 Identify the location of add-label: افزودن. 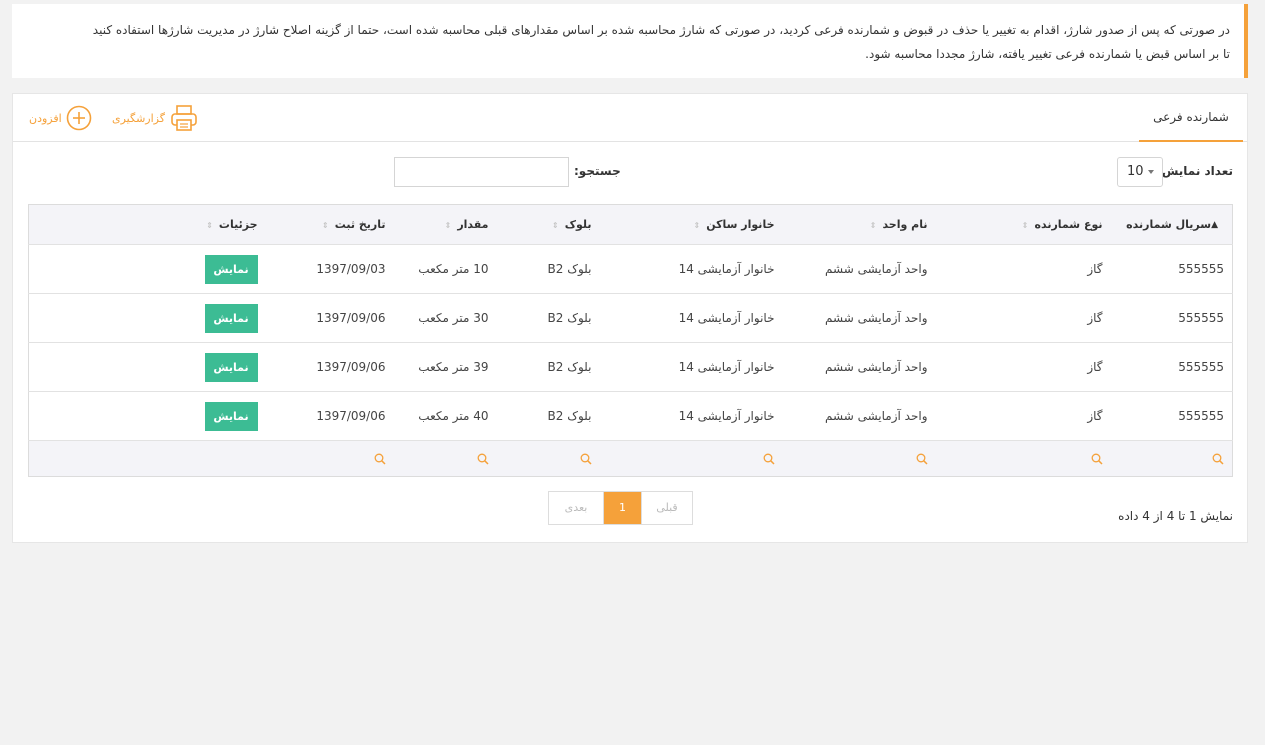
(45, 118).